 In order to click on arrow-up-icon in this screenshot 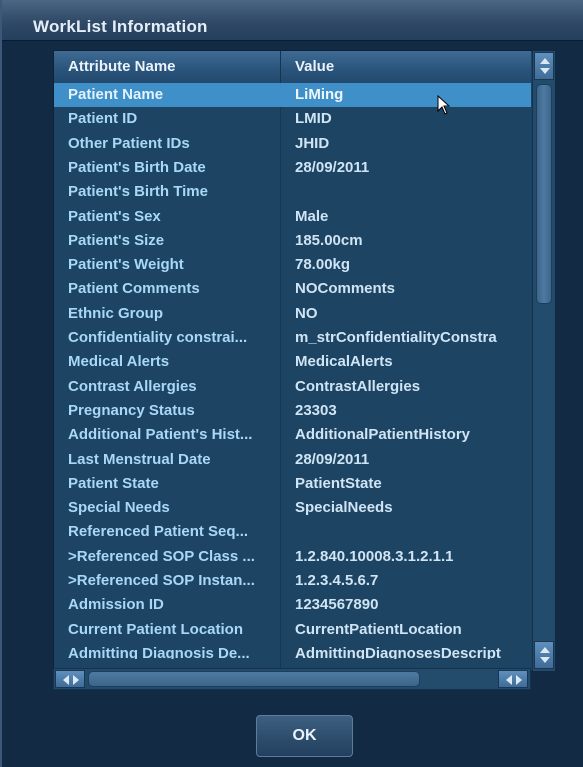, I will do `click(545, 66)`.